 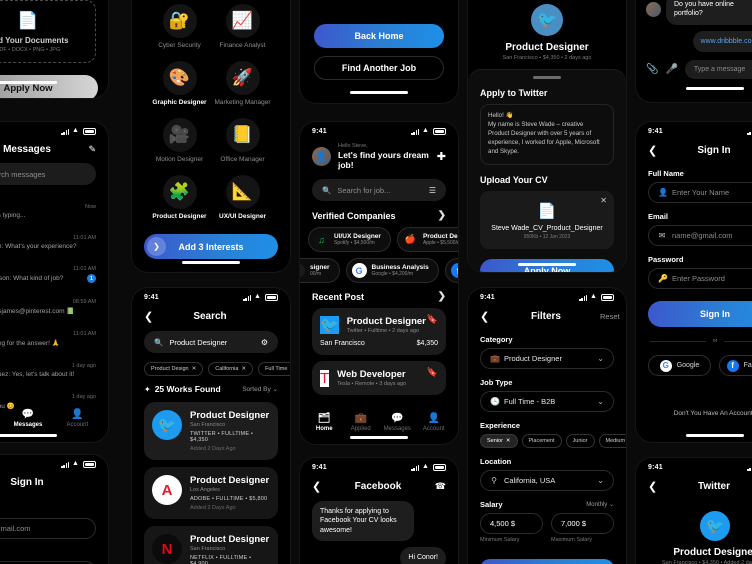 I want to click on interest-ux-ui-designer: 📐 UX/UI Designer, so click(x=242, y=197).